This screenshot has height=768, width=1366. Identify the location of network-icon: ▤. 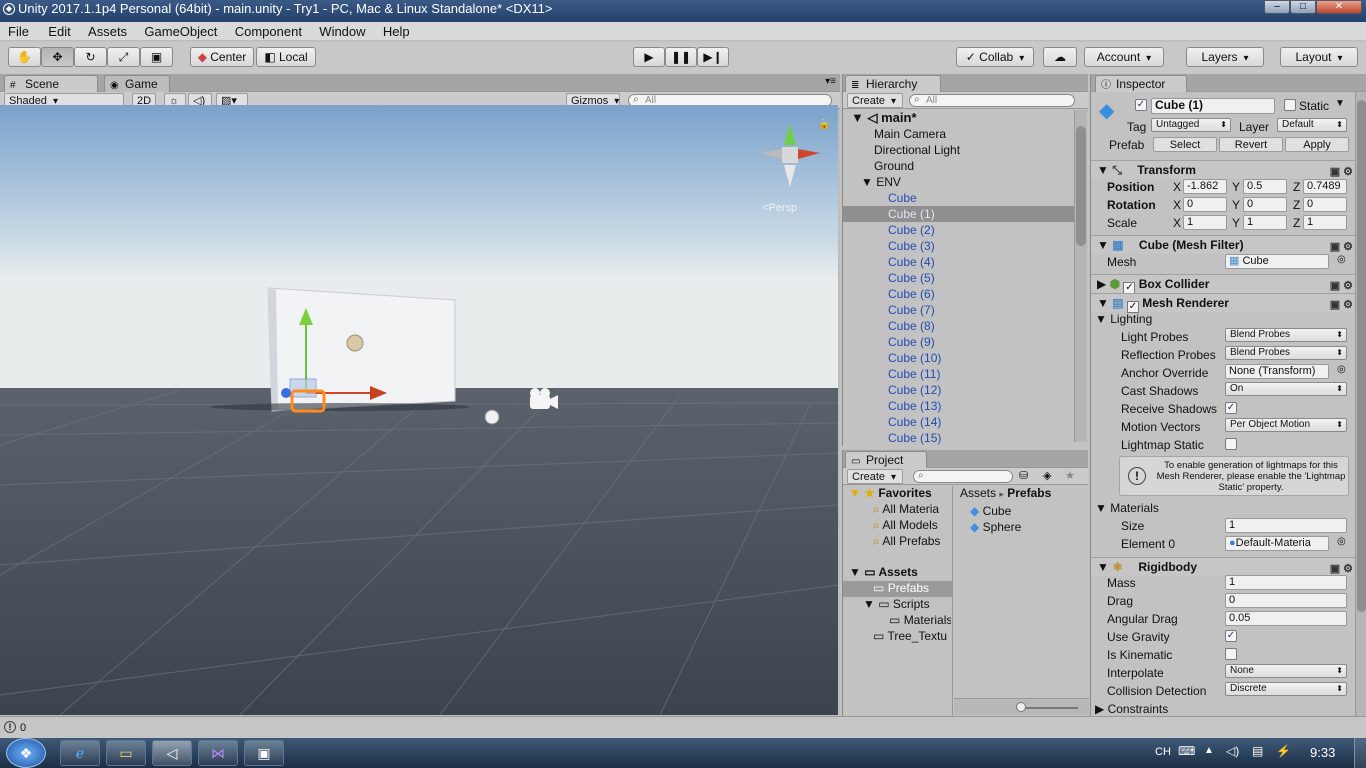
(1257, 751).